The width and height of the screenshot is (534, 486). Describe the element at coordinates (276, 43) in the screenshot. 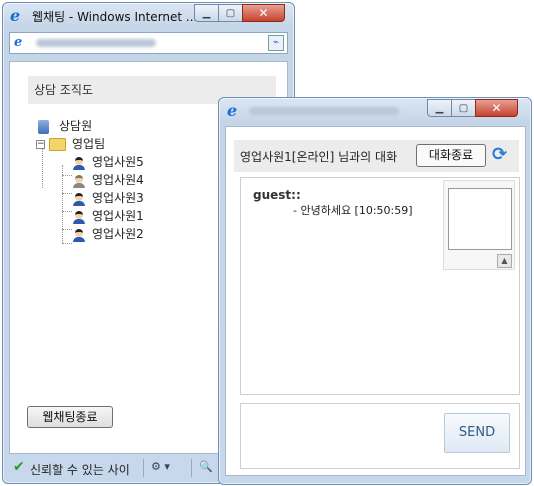

I see `page-icon: ⌁` at that location.